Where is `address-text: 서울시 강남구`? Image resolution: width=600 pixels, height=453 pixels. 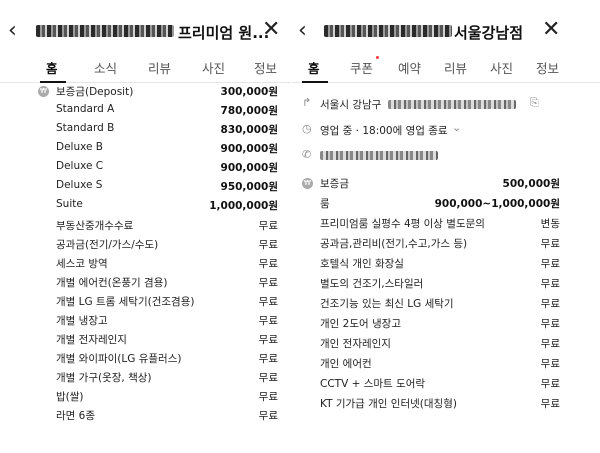 address-text: 서울시 강남구 is located at coordinates (351, 105).